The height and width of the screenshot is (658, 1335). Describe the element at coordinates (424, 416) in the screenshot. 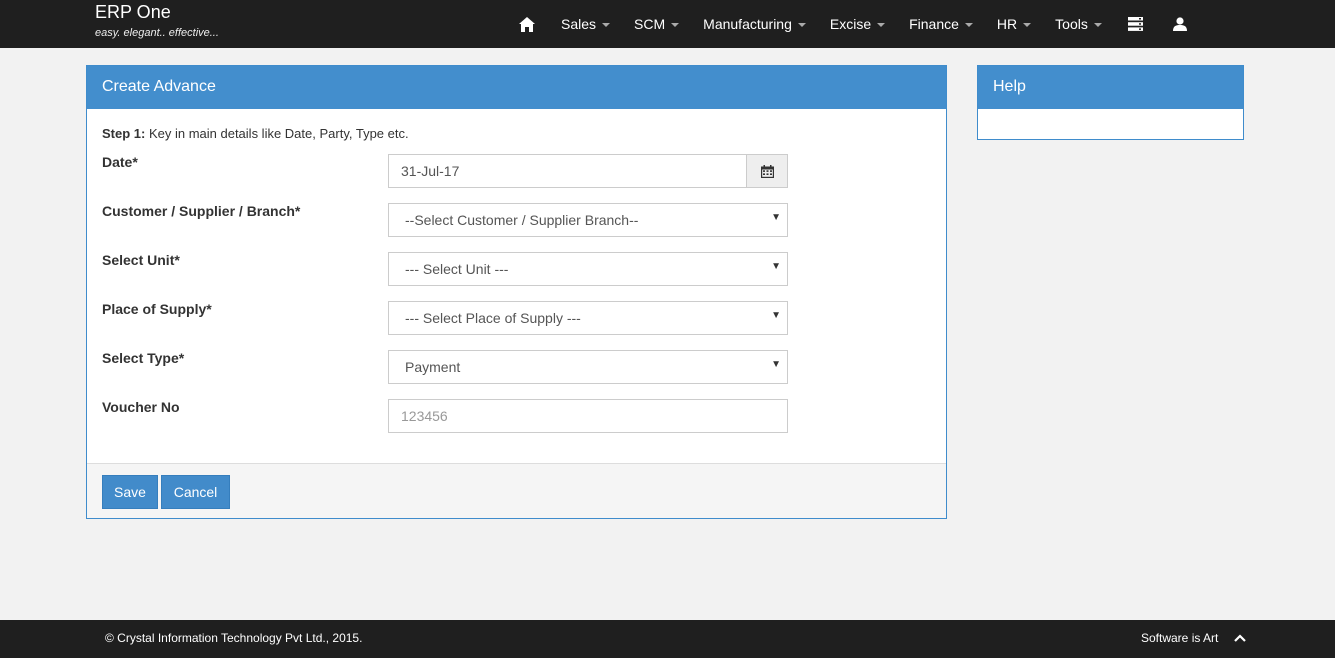

I see `voucher-placeholder: 123456` at that location.